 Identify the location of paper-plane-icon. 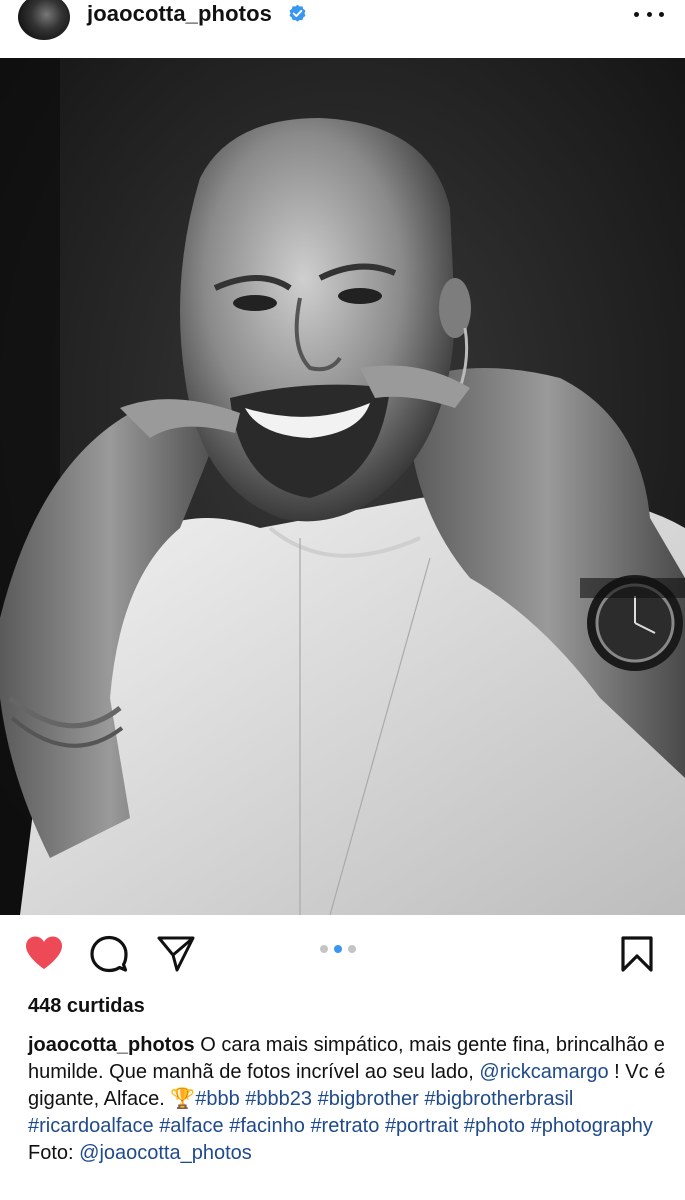
(176, 954).